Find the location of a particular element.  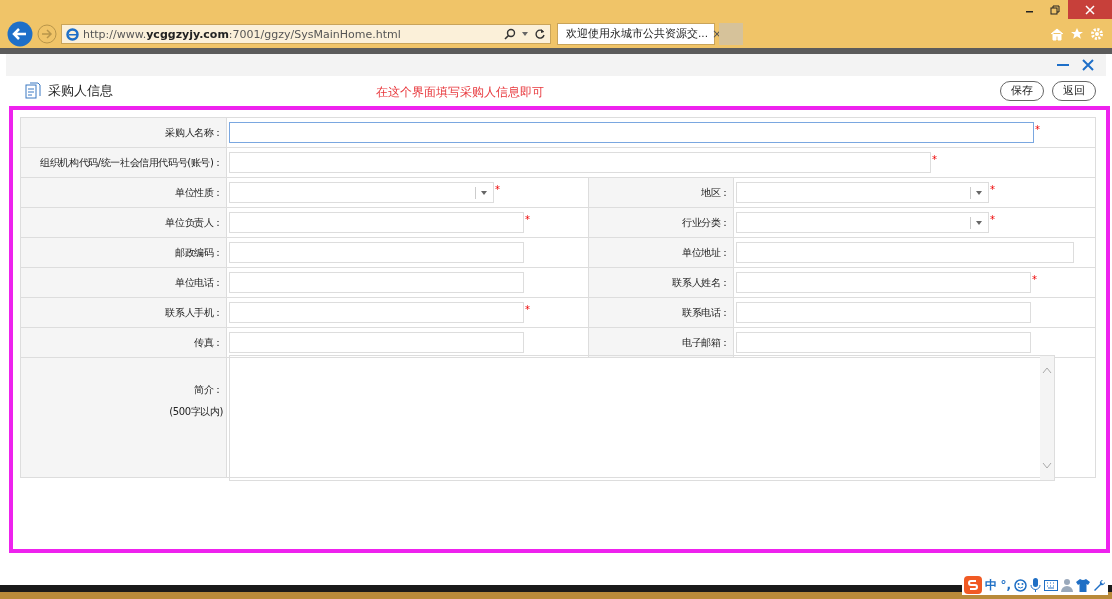

search-icon is located at coordinates (510, 34).